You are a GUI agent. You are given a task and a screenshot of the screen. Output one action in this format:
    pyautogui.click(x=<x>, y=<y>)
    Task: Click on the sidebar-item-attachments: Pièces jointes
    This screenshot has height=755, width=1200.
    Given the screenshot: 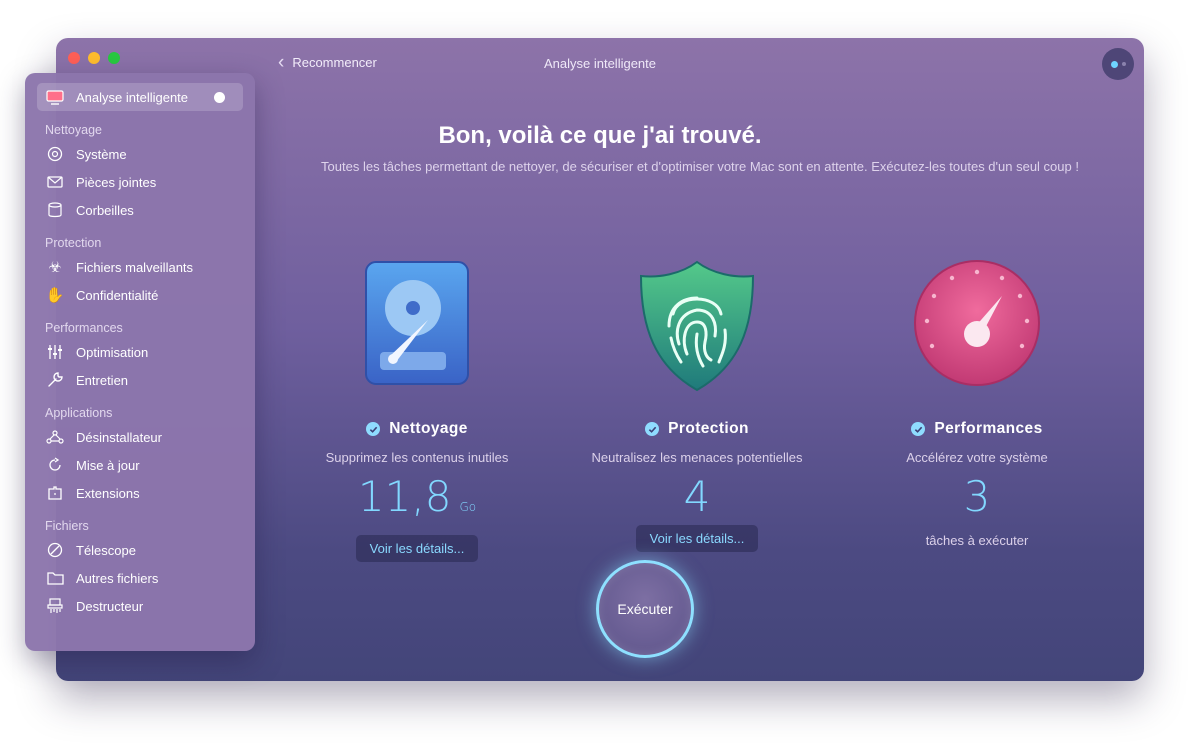 What is the action you would take?
    pyautogui.click(x=140, y=182)
    